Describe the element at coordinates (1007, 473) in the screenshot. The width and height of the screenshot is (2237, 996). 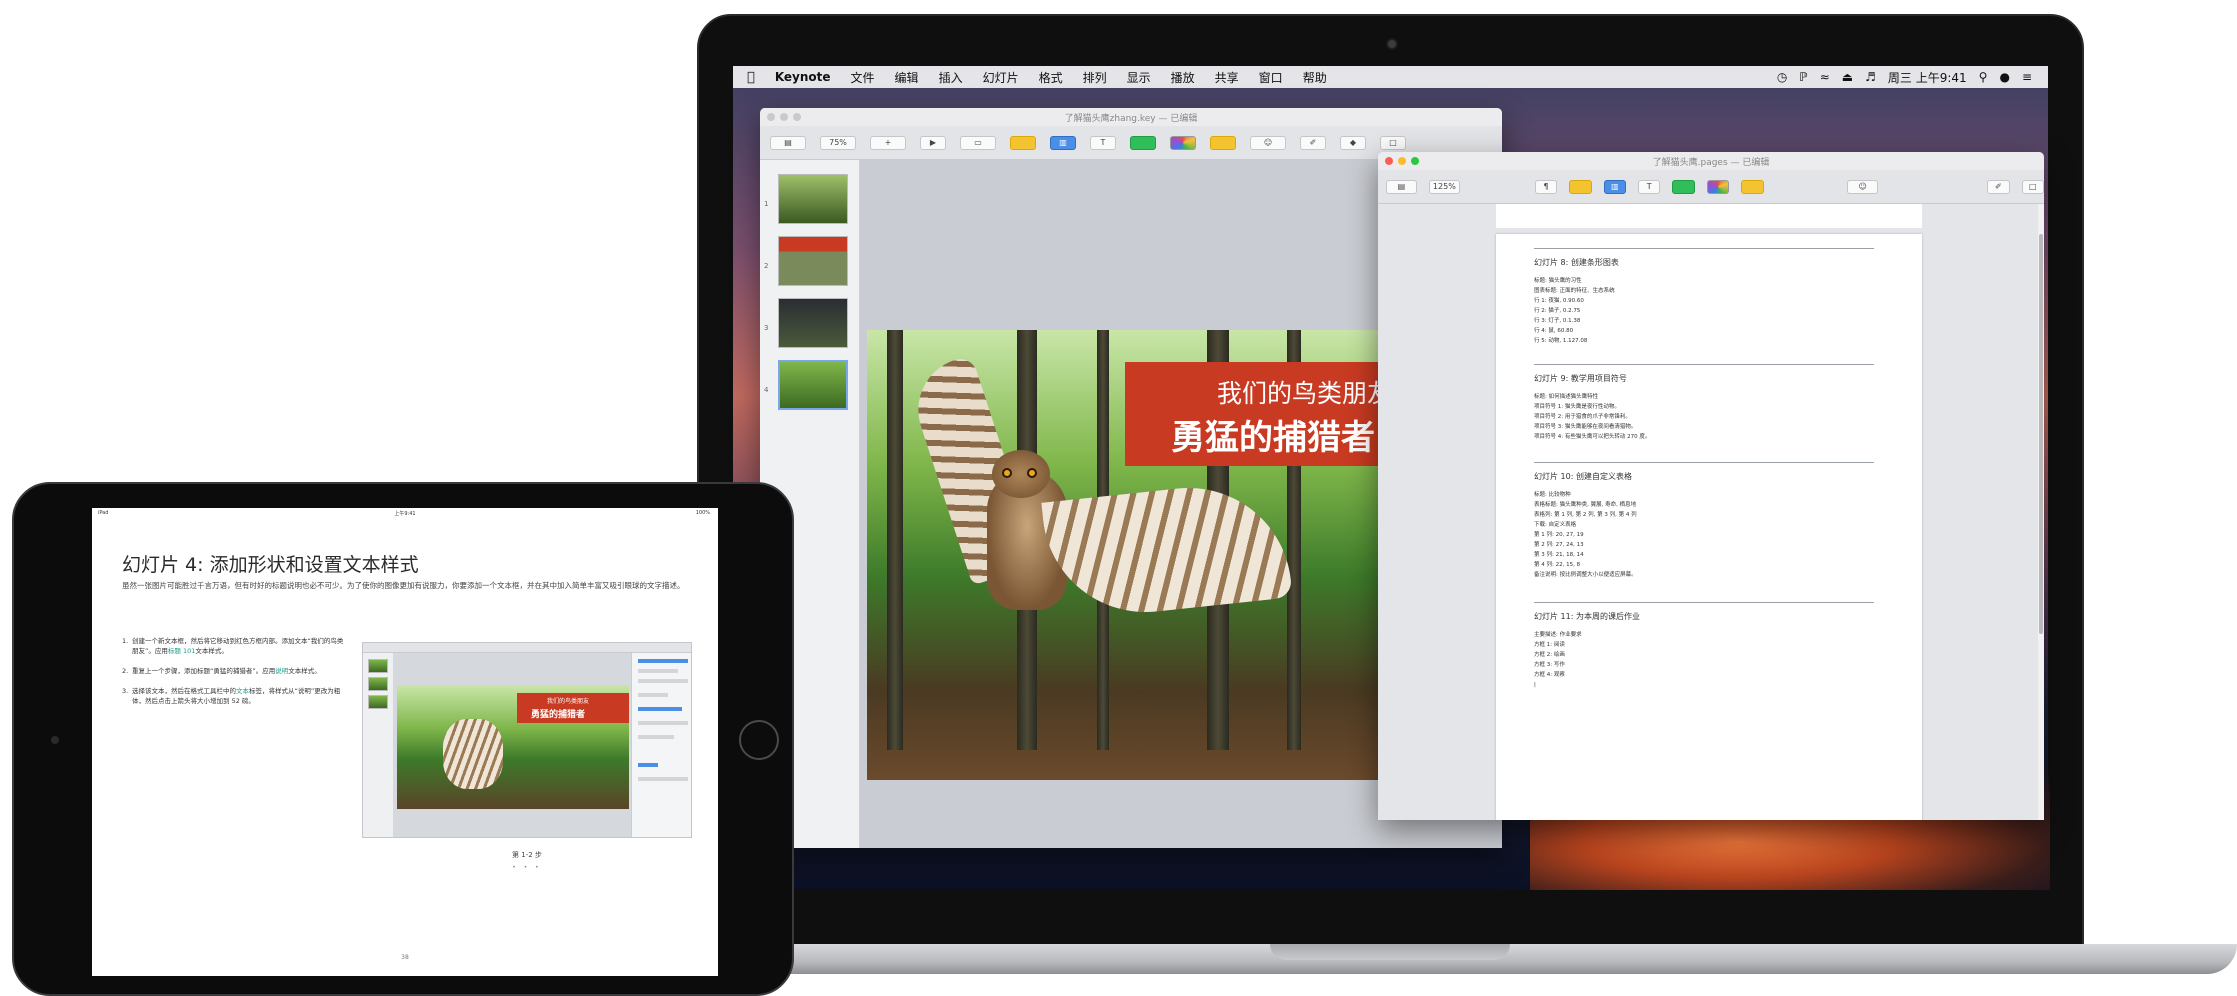
I see `owl-eye` at that location.